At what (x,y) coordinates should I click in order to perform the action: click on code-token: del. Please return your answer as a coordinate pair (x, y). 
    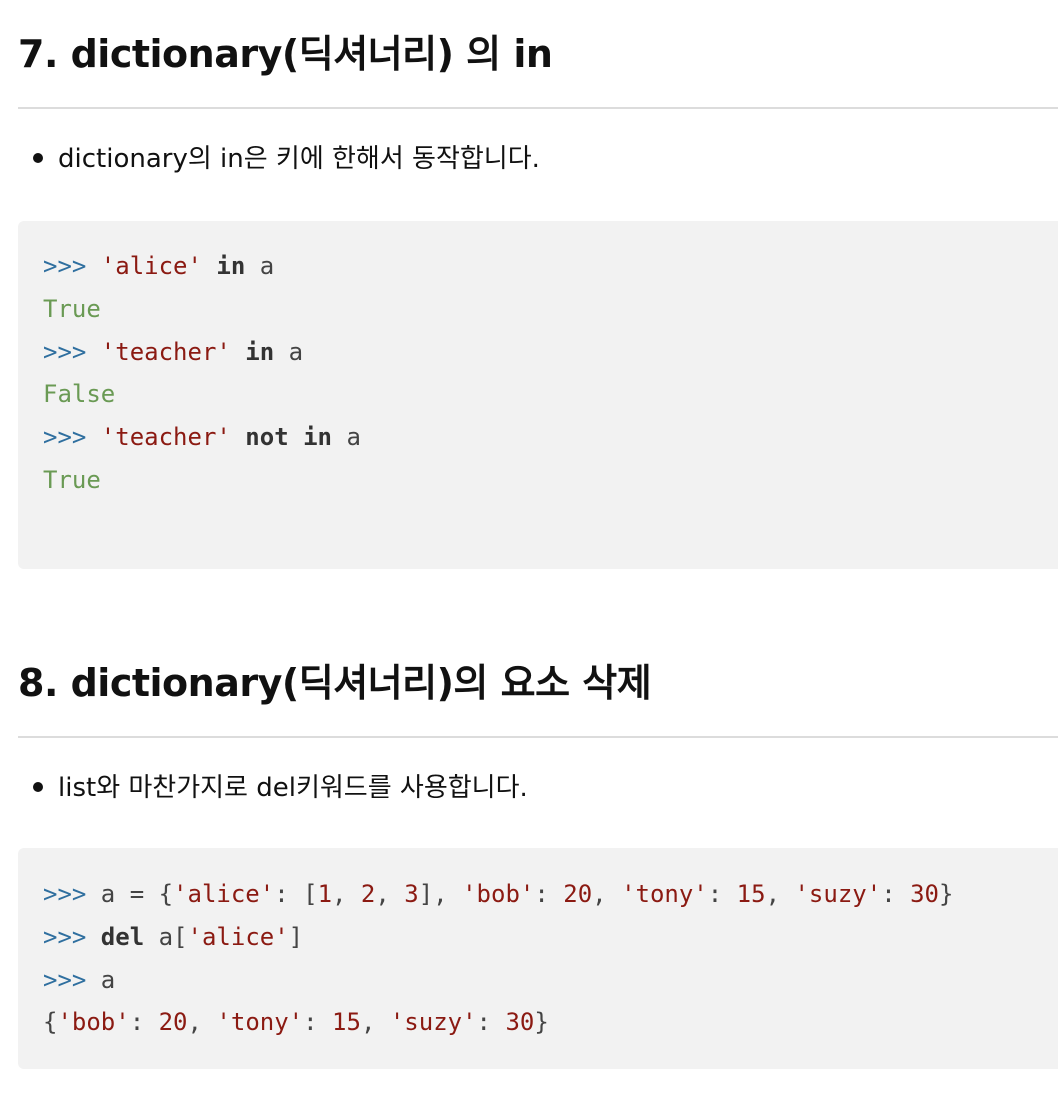
    Looking at the image, I should click on (122, 936).